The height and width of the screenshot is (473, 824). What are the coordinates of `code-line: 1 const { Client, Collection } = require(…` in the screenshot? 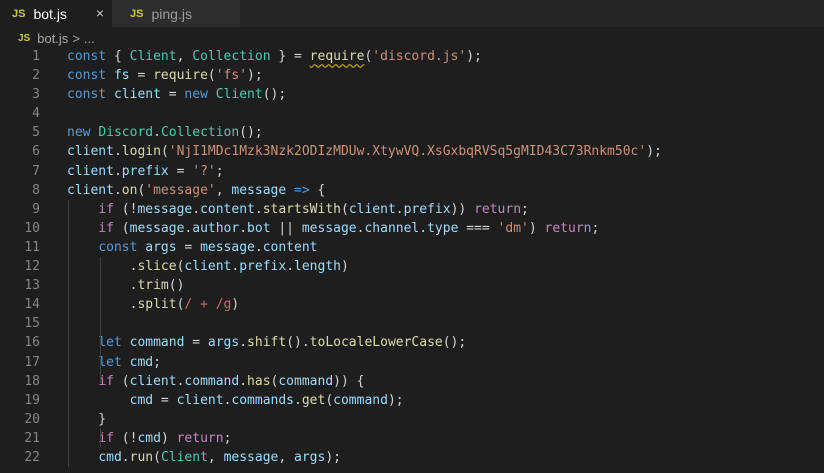 It's located at (412, 56).